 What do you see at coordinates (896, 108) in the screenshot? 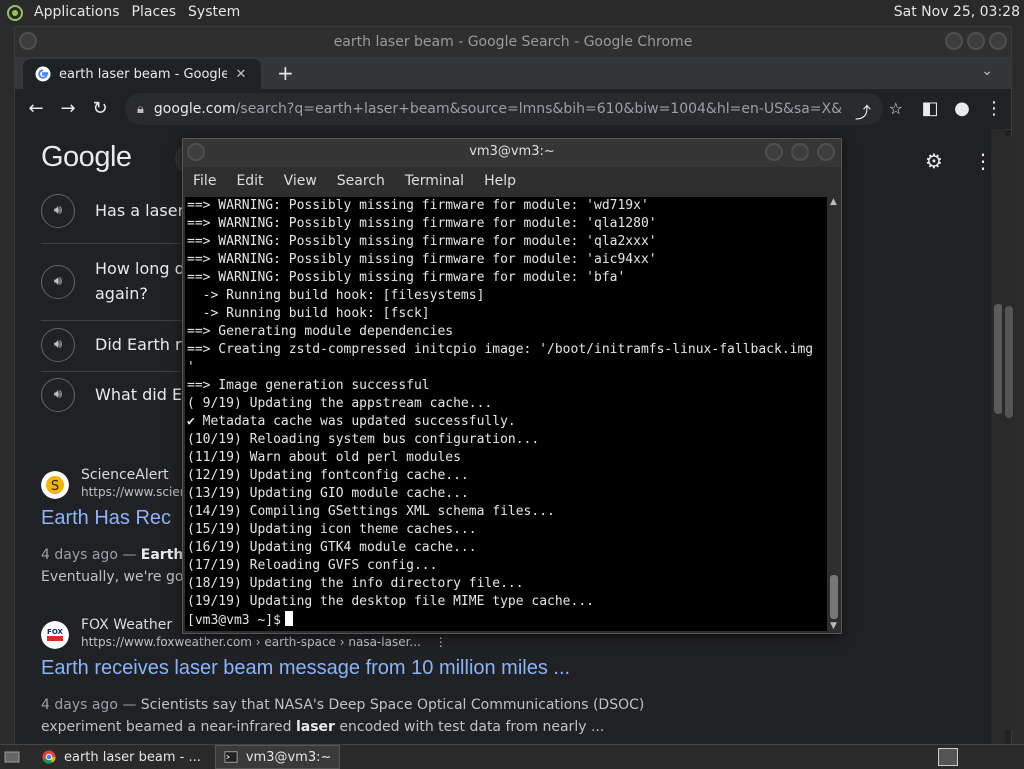
I see `bookmark-star-icon: ☆` at bounding box center [896, 108].